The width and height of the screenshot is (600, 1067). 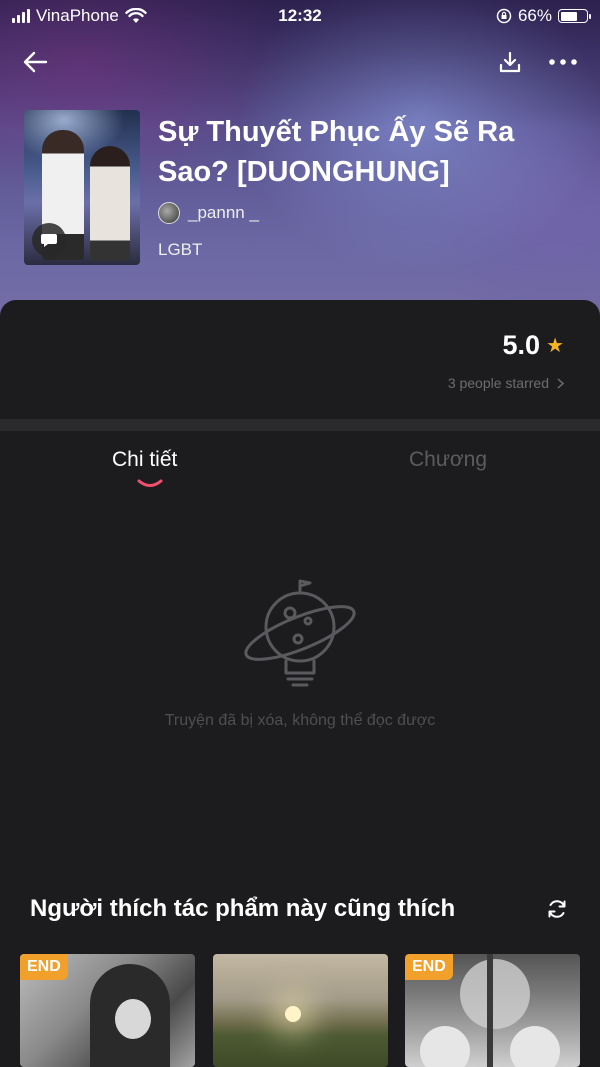 I want to click on signal-icon, so click(x=21, y=16).